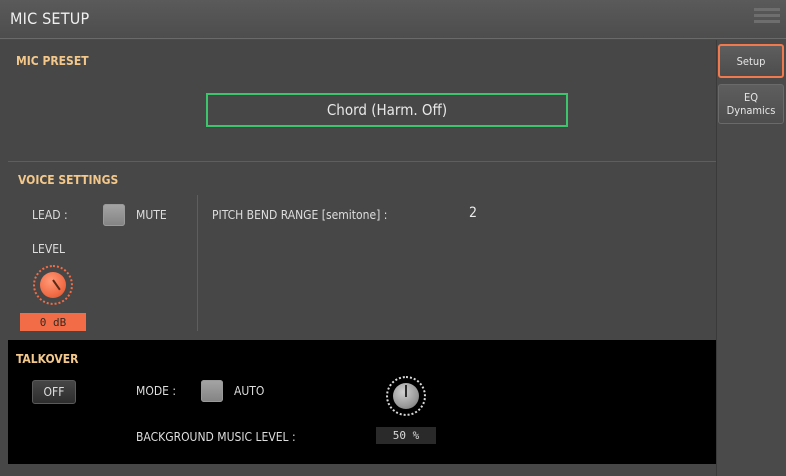  I want to click on lead-label: LEAD :, so click(50, 215).